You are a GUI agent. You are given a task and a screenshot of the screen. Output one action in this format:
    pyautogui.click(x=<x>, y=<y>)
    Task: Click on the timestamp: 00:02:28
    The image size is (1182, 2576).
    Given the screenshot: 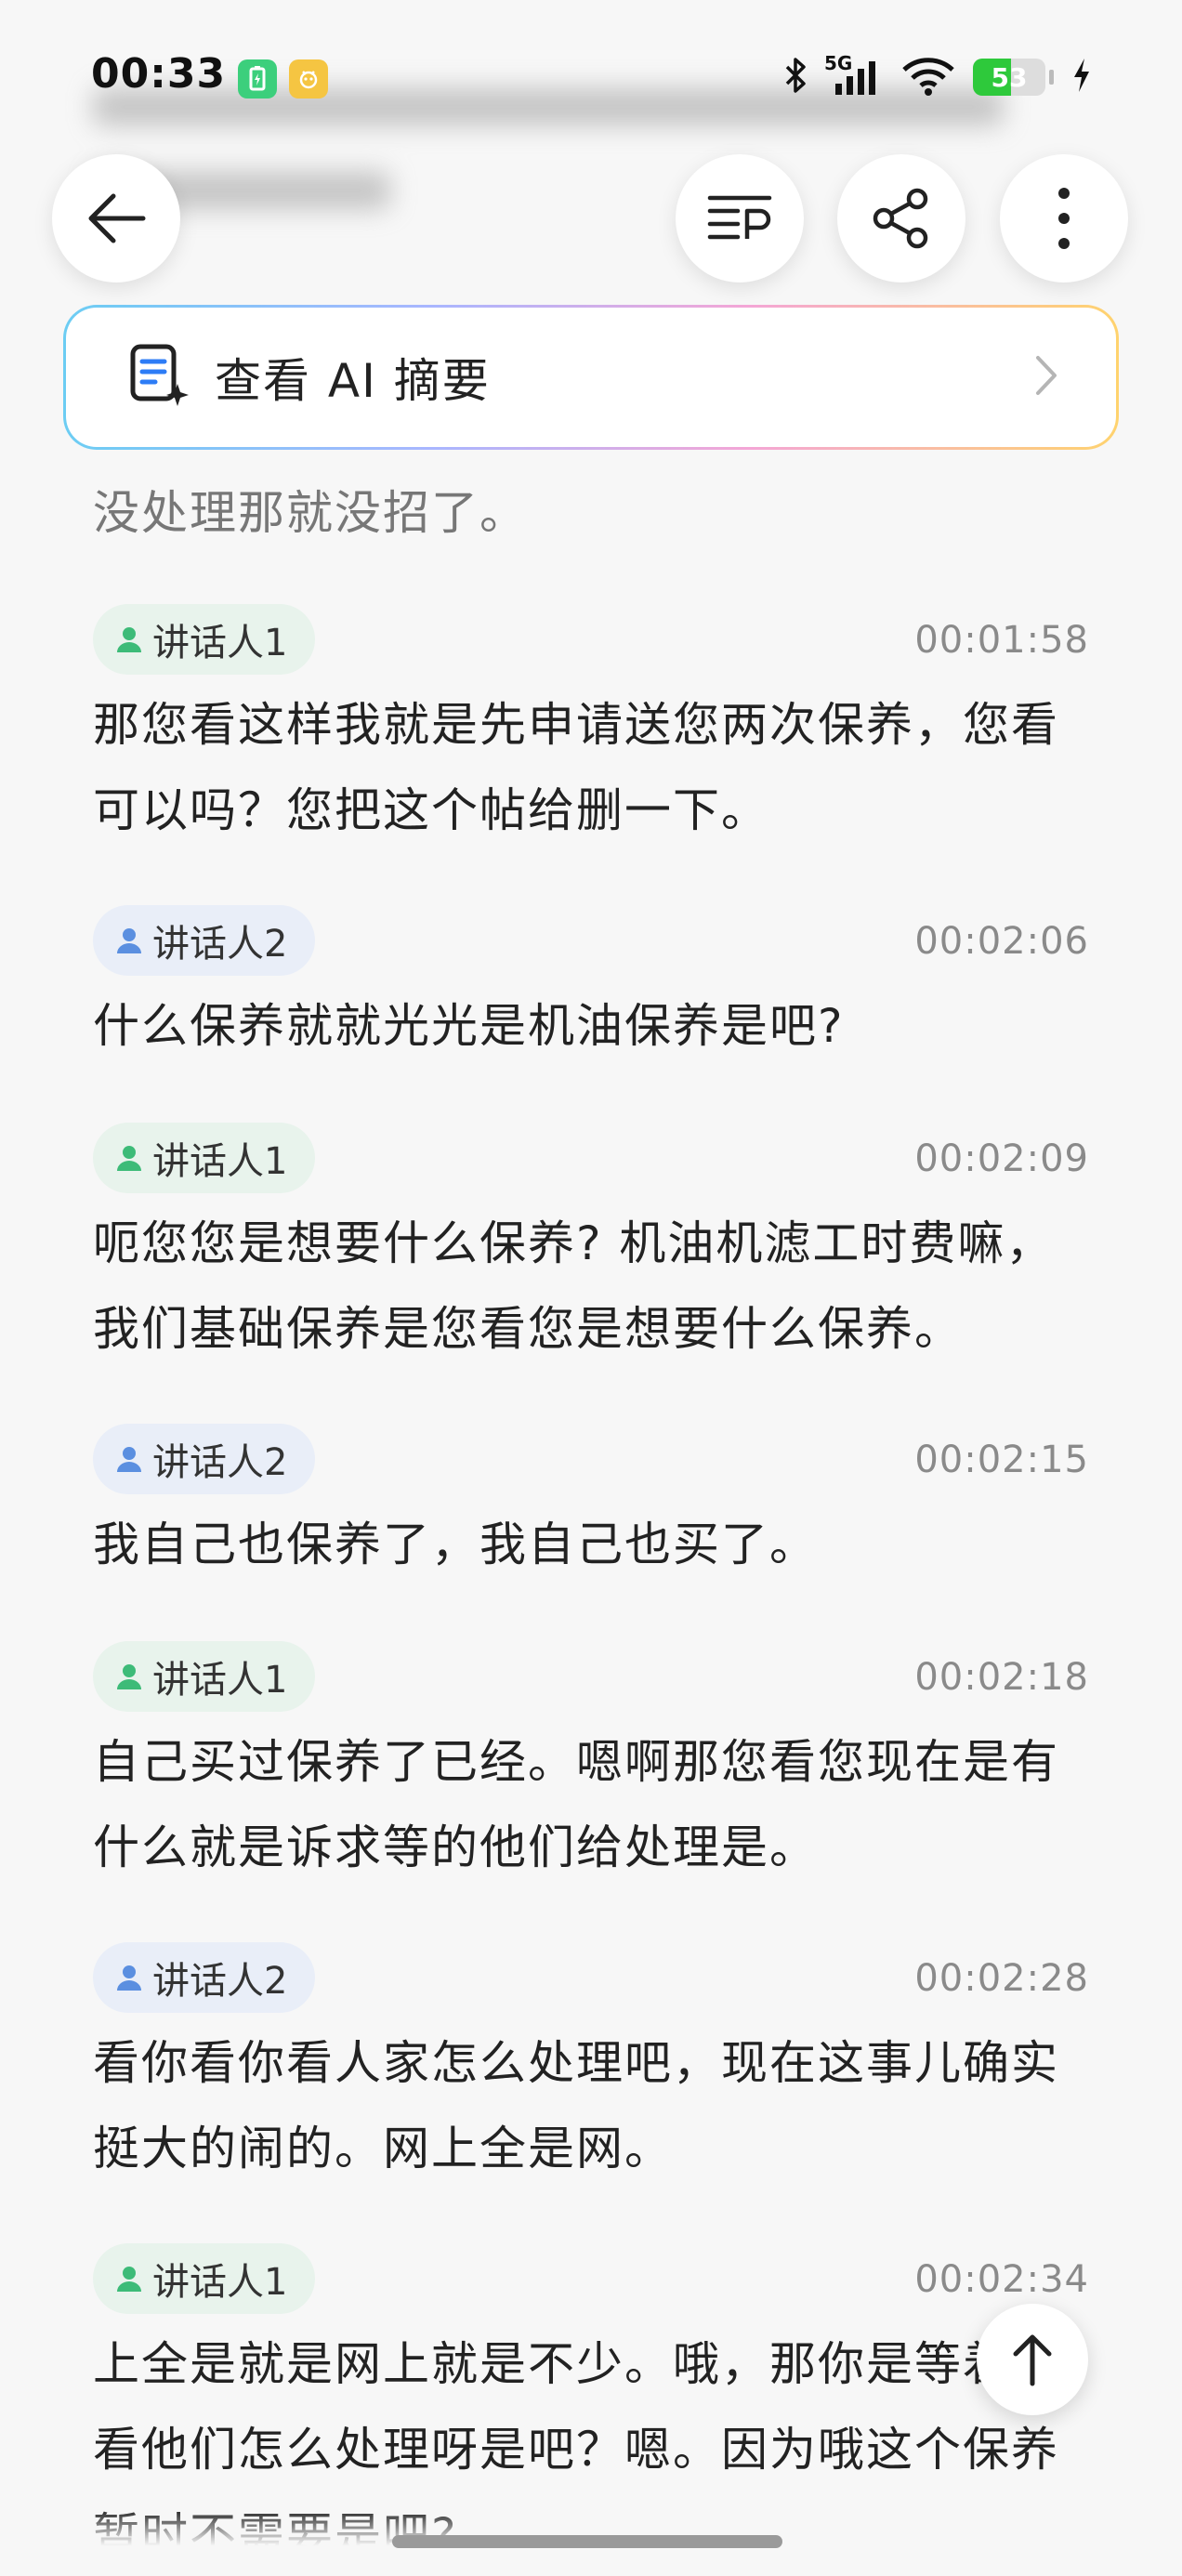 What is the action you would take?
    pyautogui.click(x=1001, y=1978)
    